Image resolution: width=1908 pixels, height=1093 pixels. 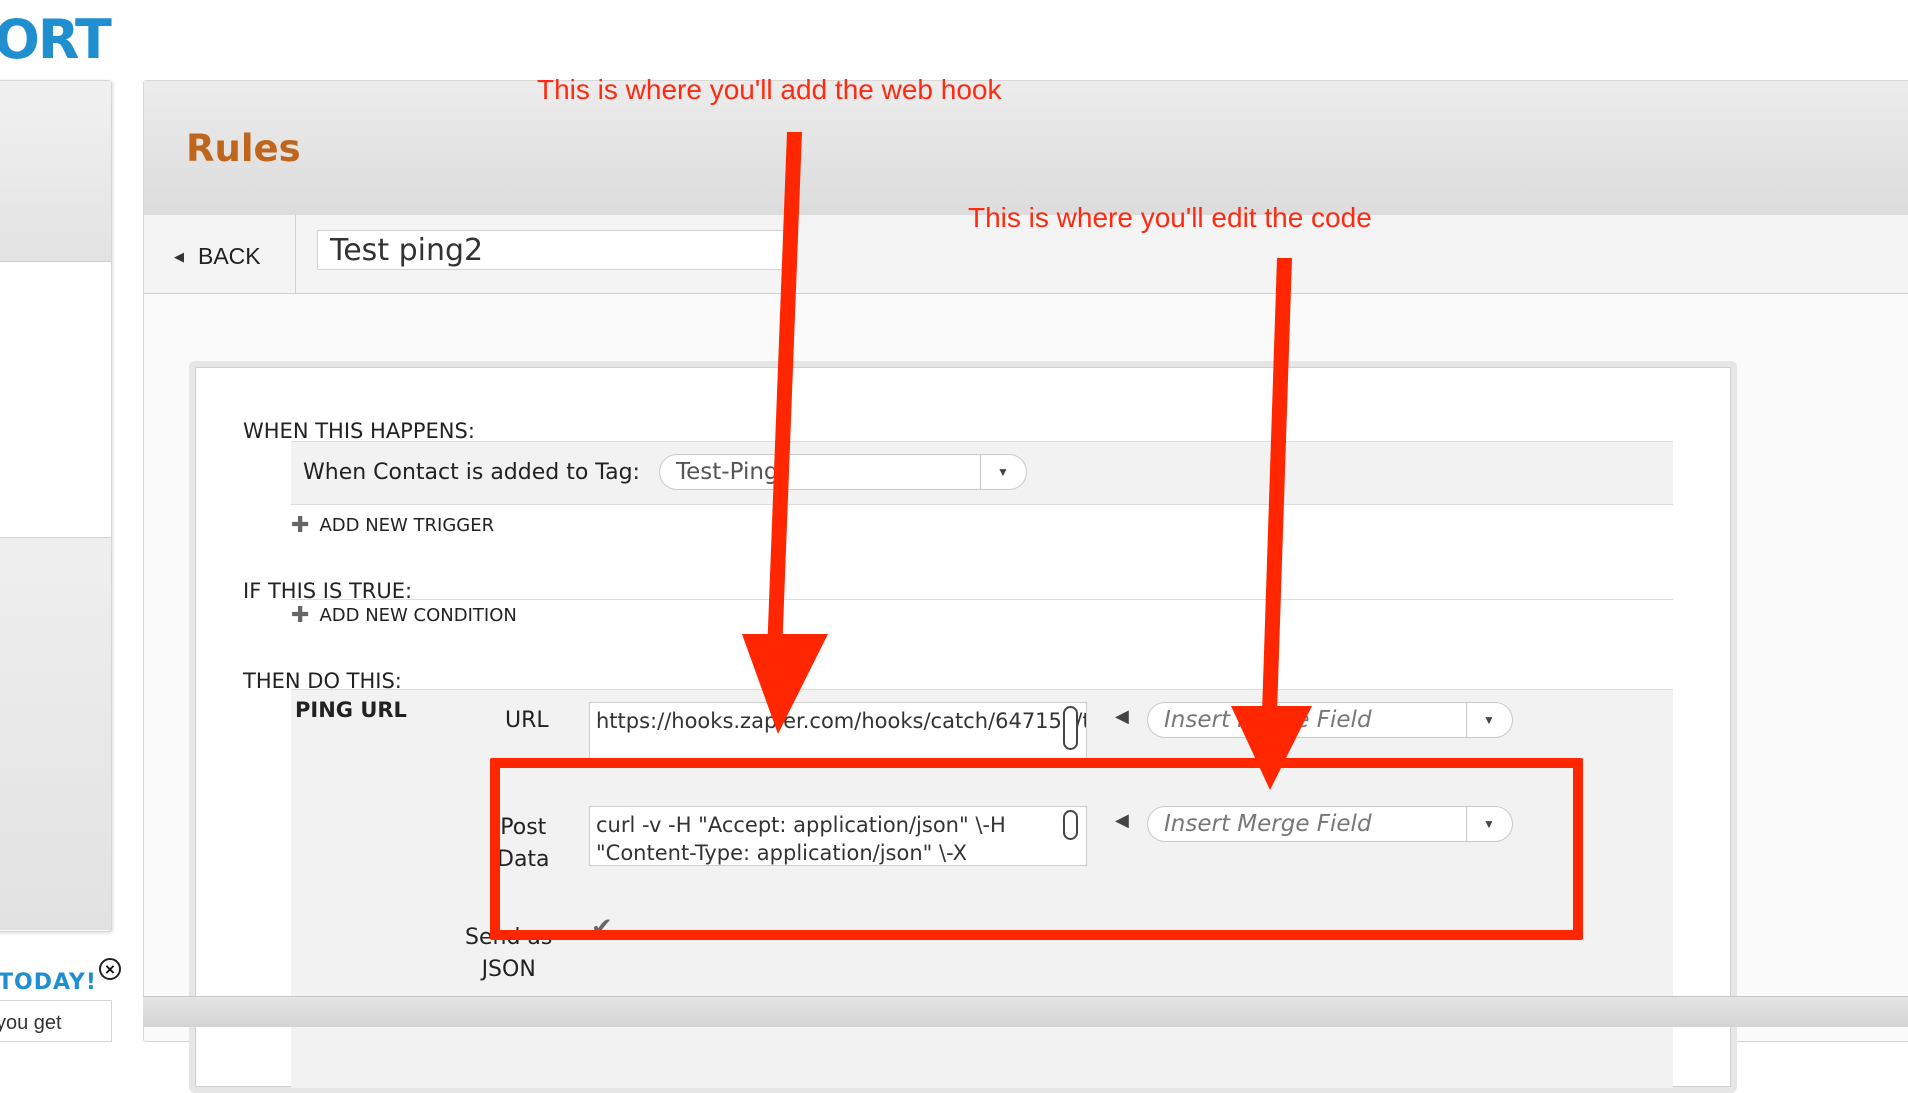 I want to click on code-arrow, so click(x=1271, y=524).